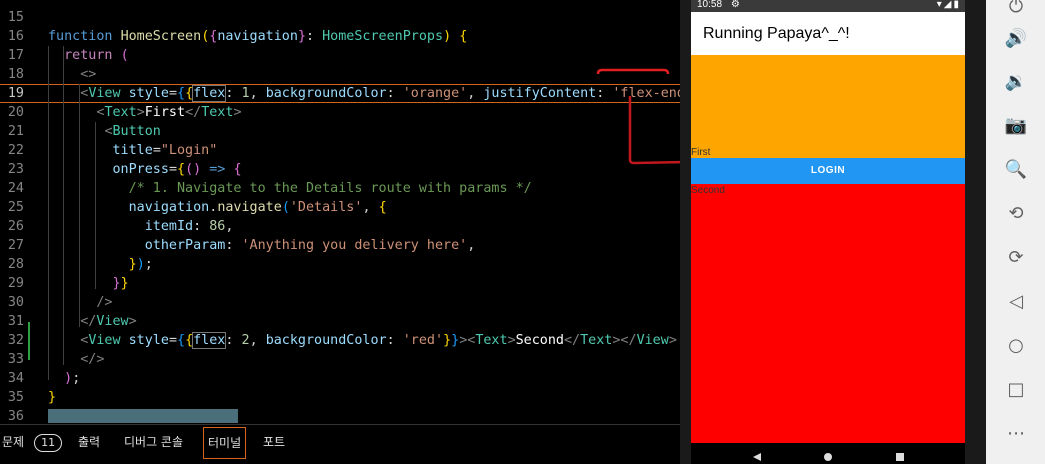 This screenshot has width=1045, height=464. I want to click on camera-icon: 📷, so click(1016, 125).